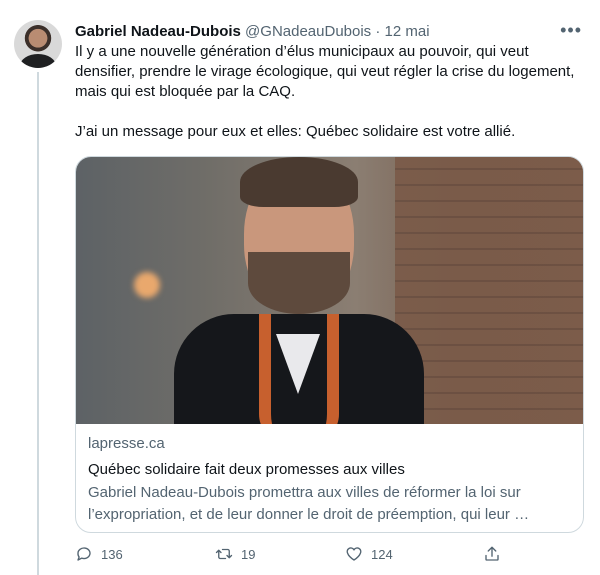  Describe the element at coordinates (38, 323) in the screenshot. I see `thread-line` at that location.